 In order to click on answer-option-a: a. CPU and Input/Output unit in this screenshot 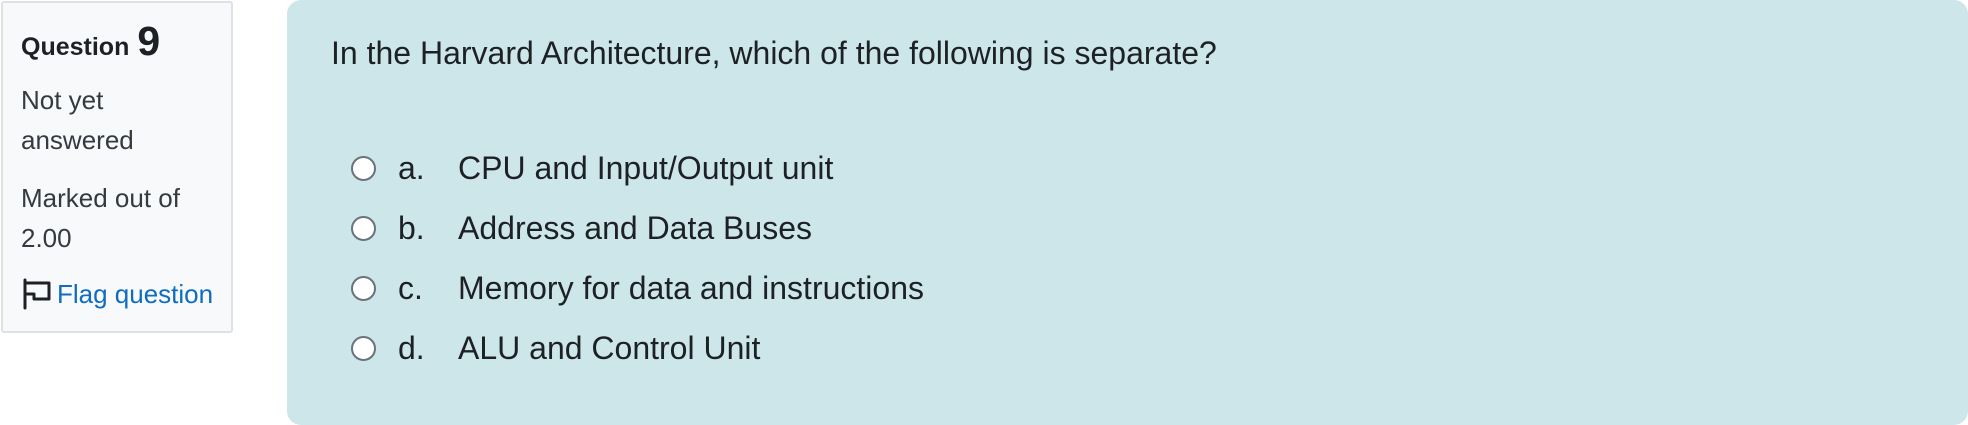, I will do `click(1149, 168)`.